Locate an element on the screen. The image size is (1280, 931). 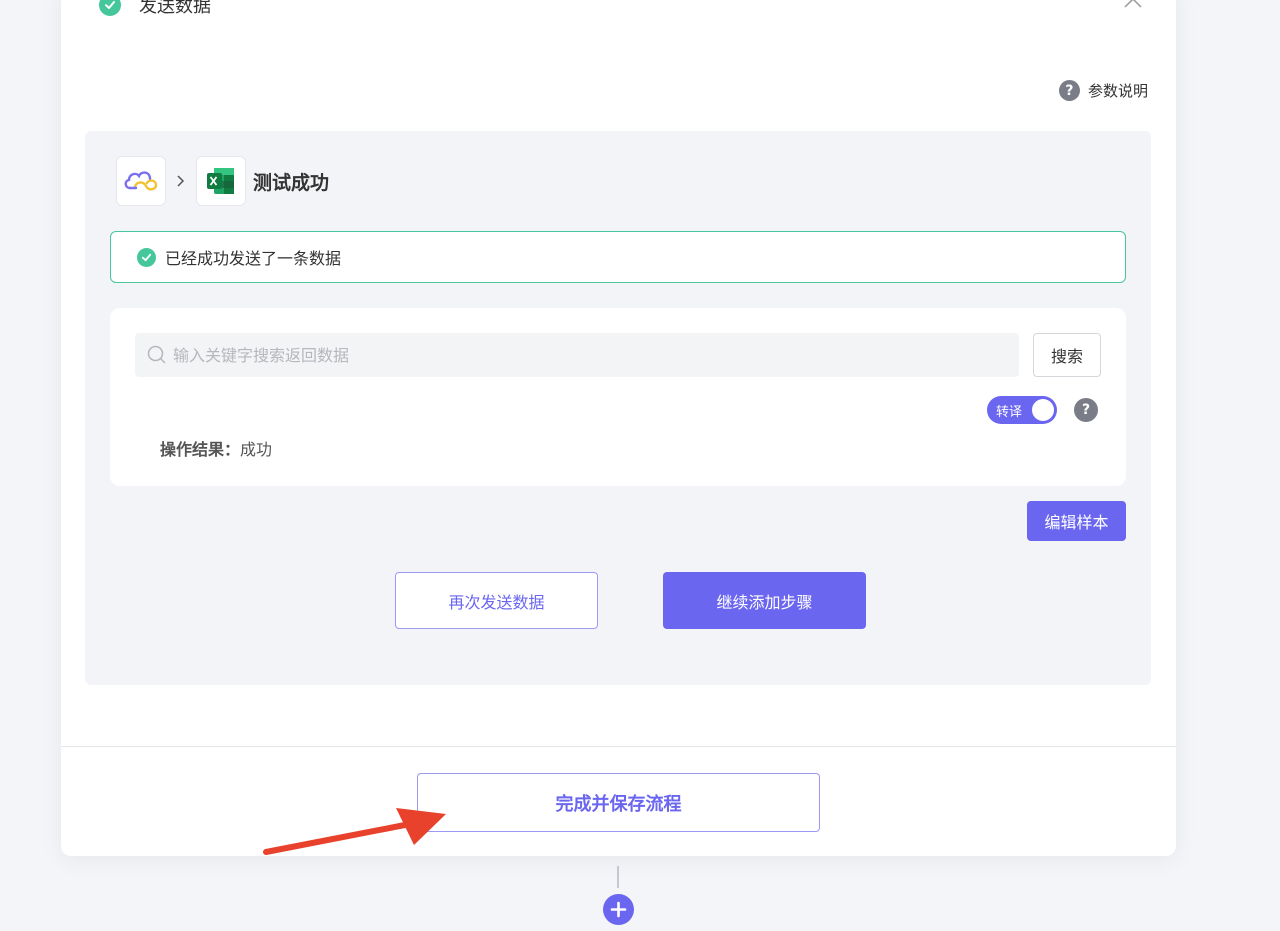
excel-icon is located at coordinates (220, 181).